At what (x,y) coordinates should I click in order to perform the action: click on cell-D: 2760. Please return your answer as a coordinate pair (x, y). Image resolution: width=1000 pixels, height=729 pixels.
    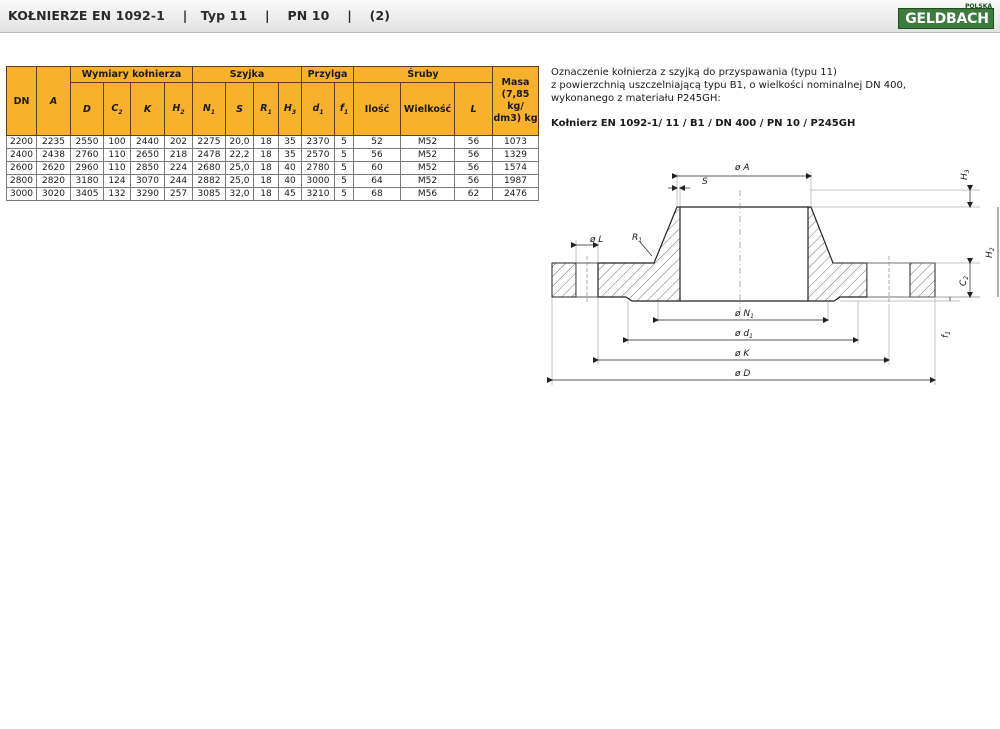
    Looking at the image, I should click on (87, 155).